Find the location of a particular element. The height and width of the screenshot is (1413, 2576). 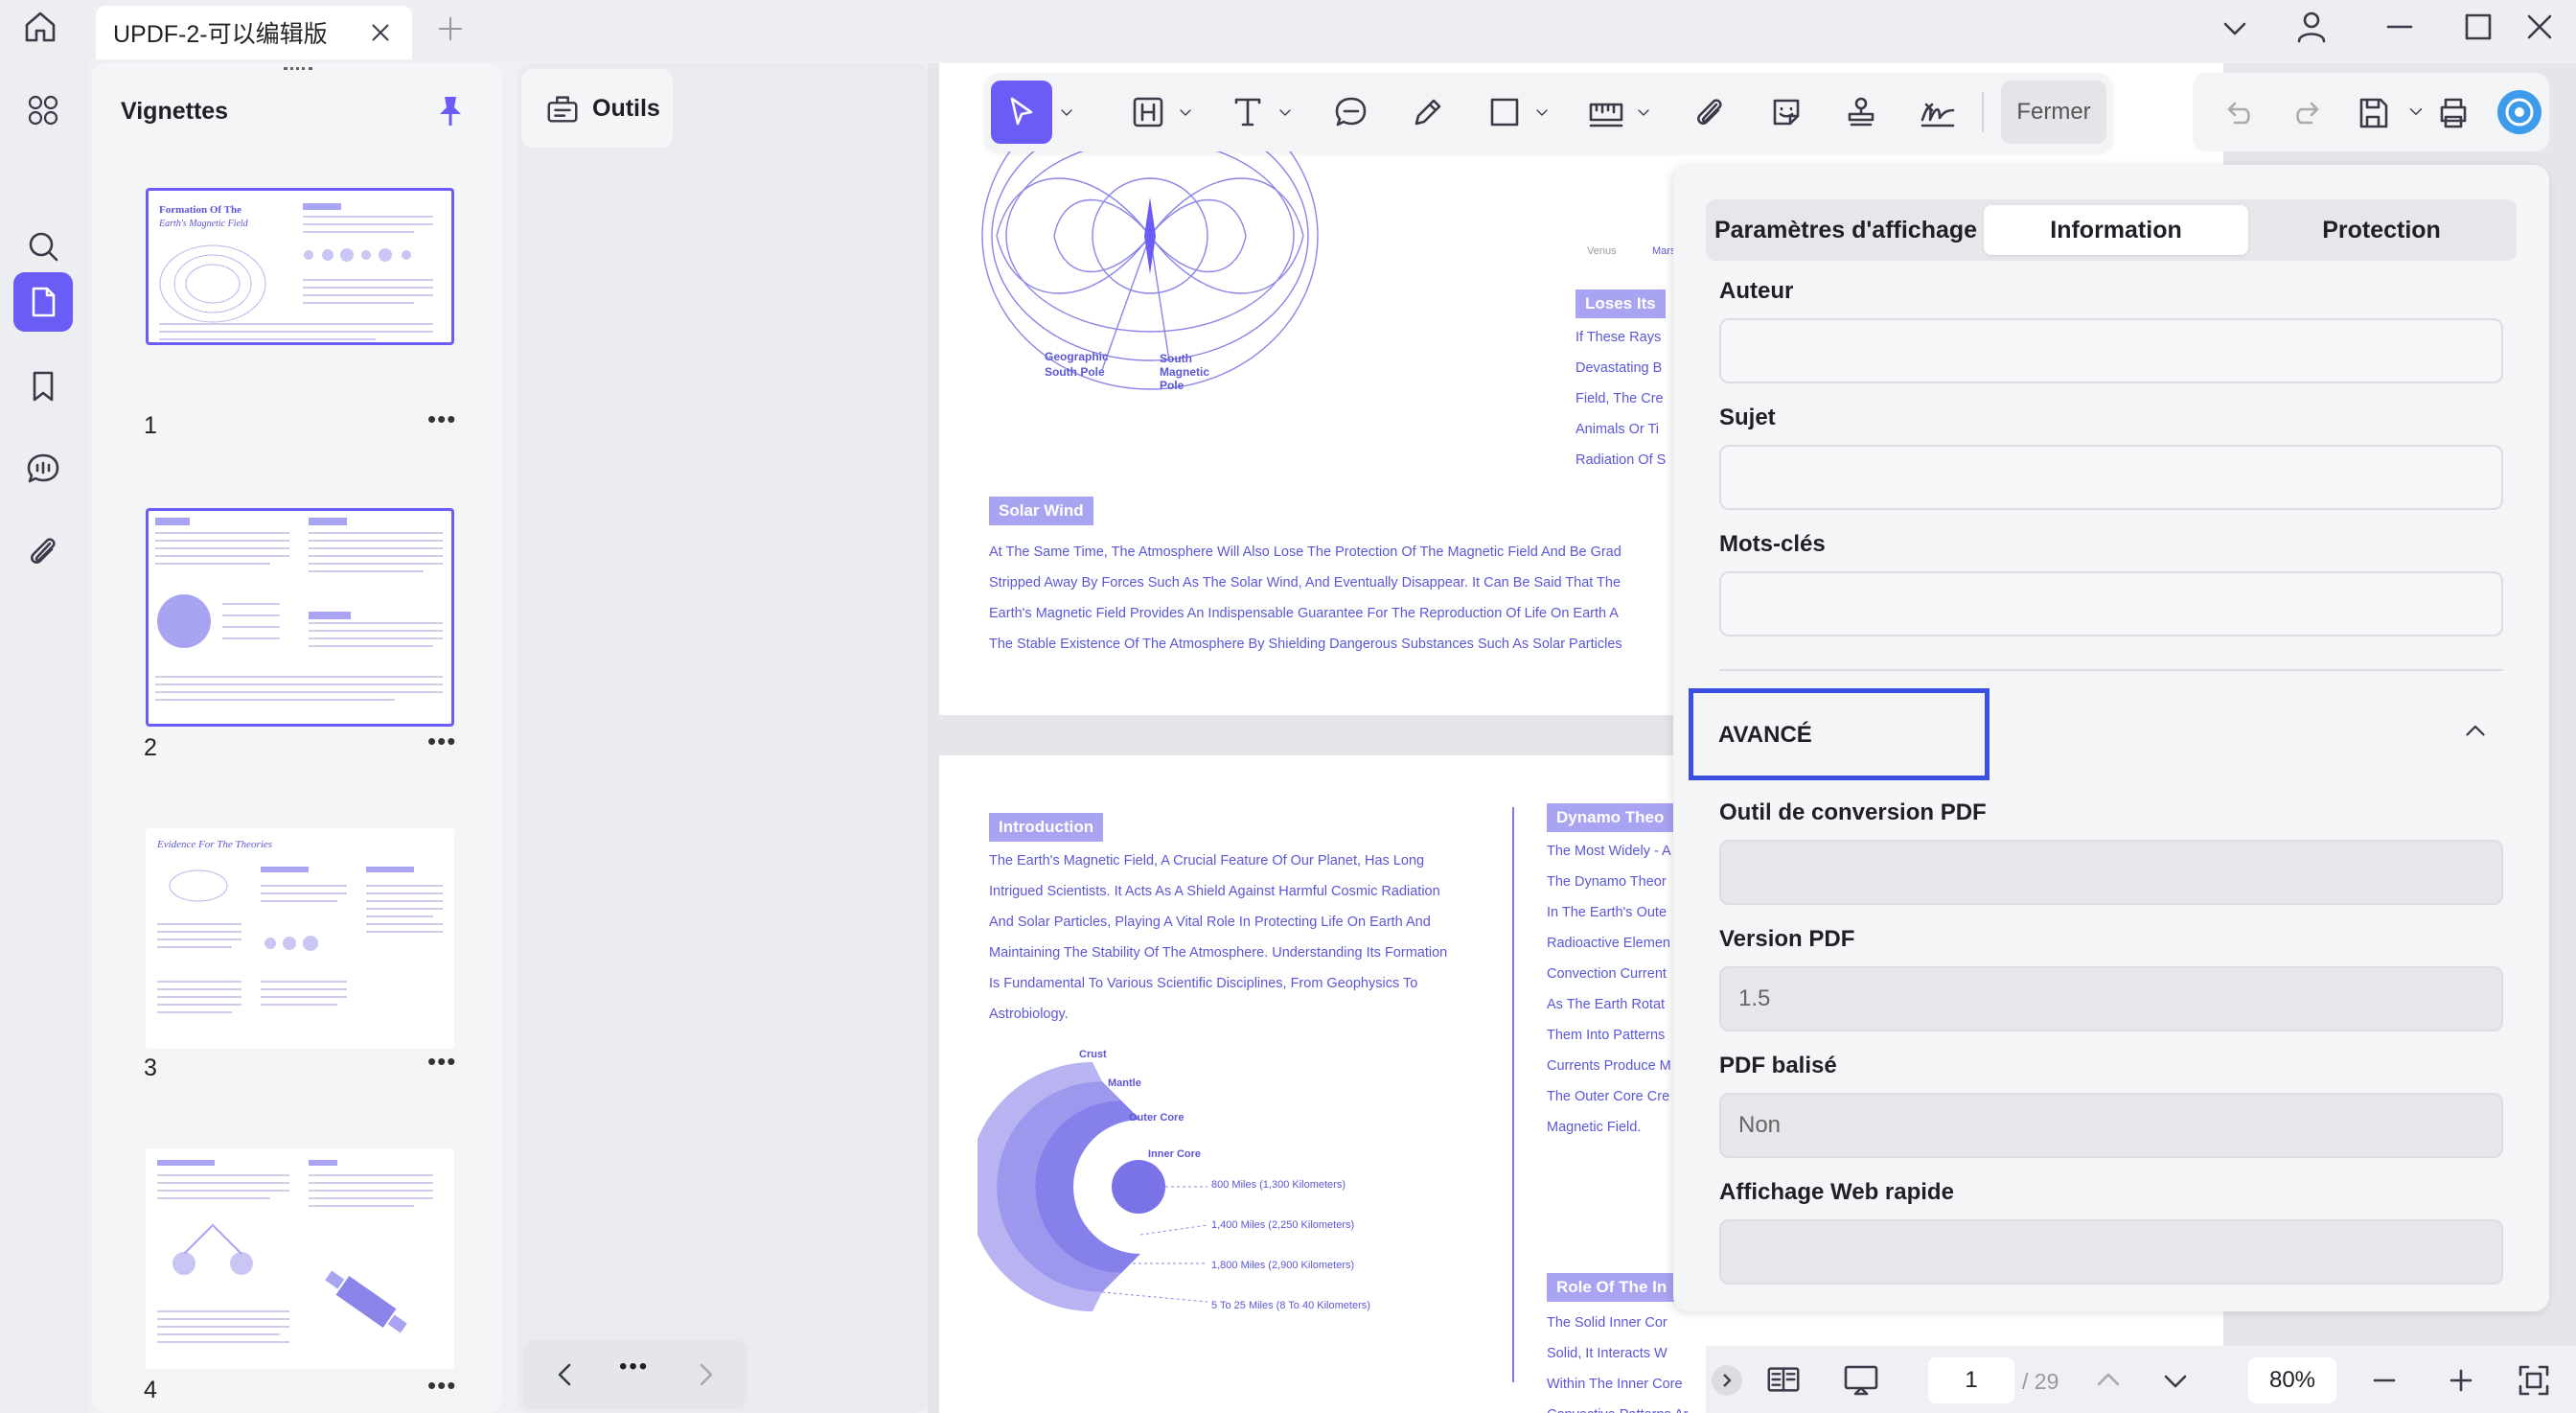

attachment-icon is located at coordinates (43, 551).